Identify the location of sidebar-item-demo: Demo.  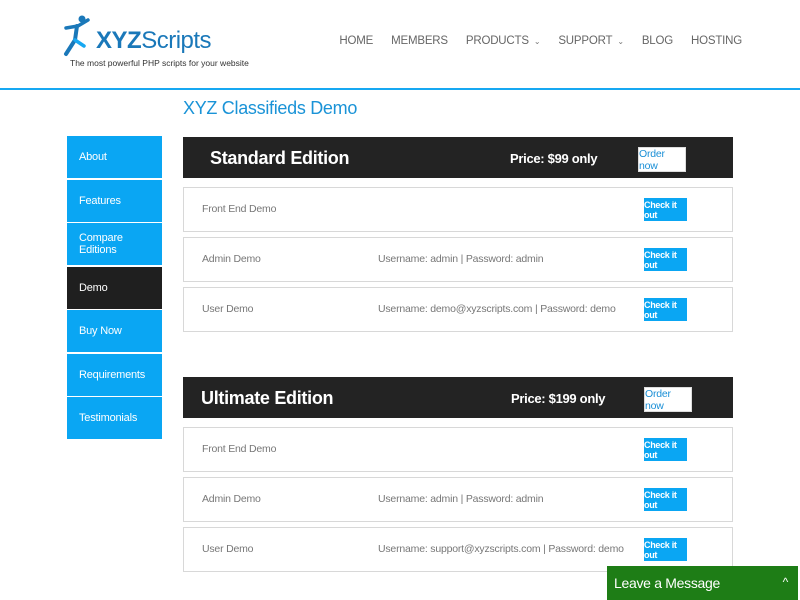
(114, 287).